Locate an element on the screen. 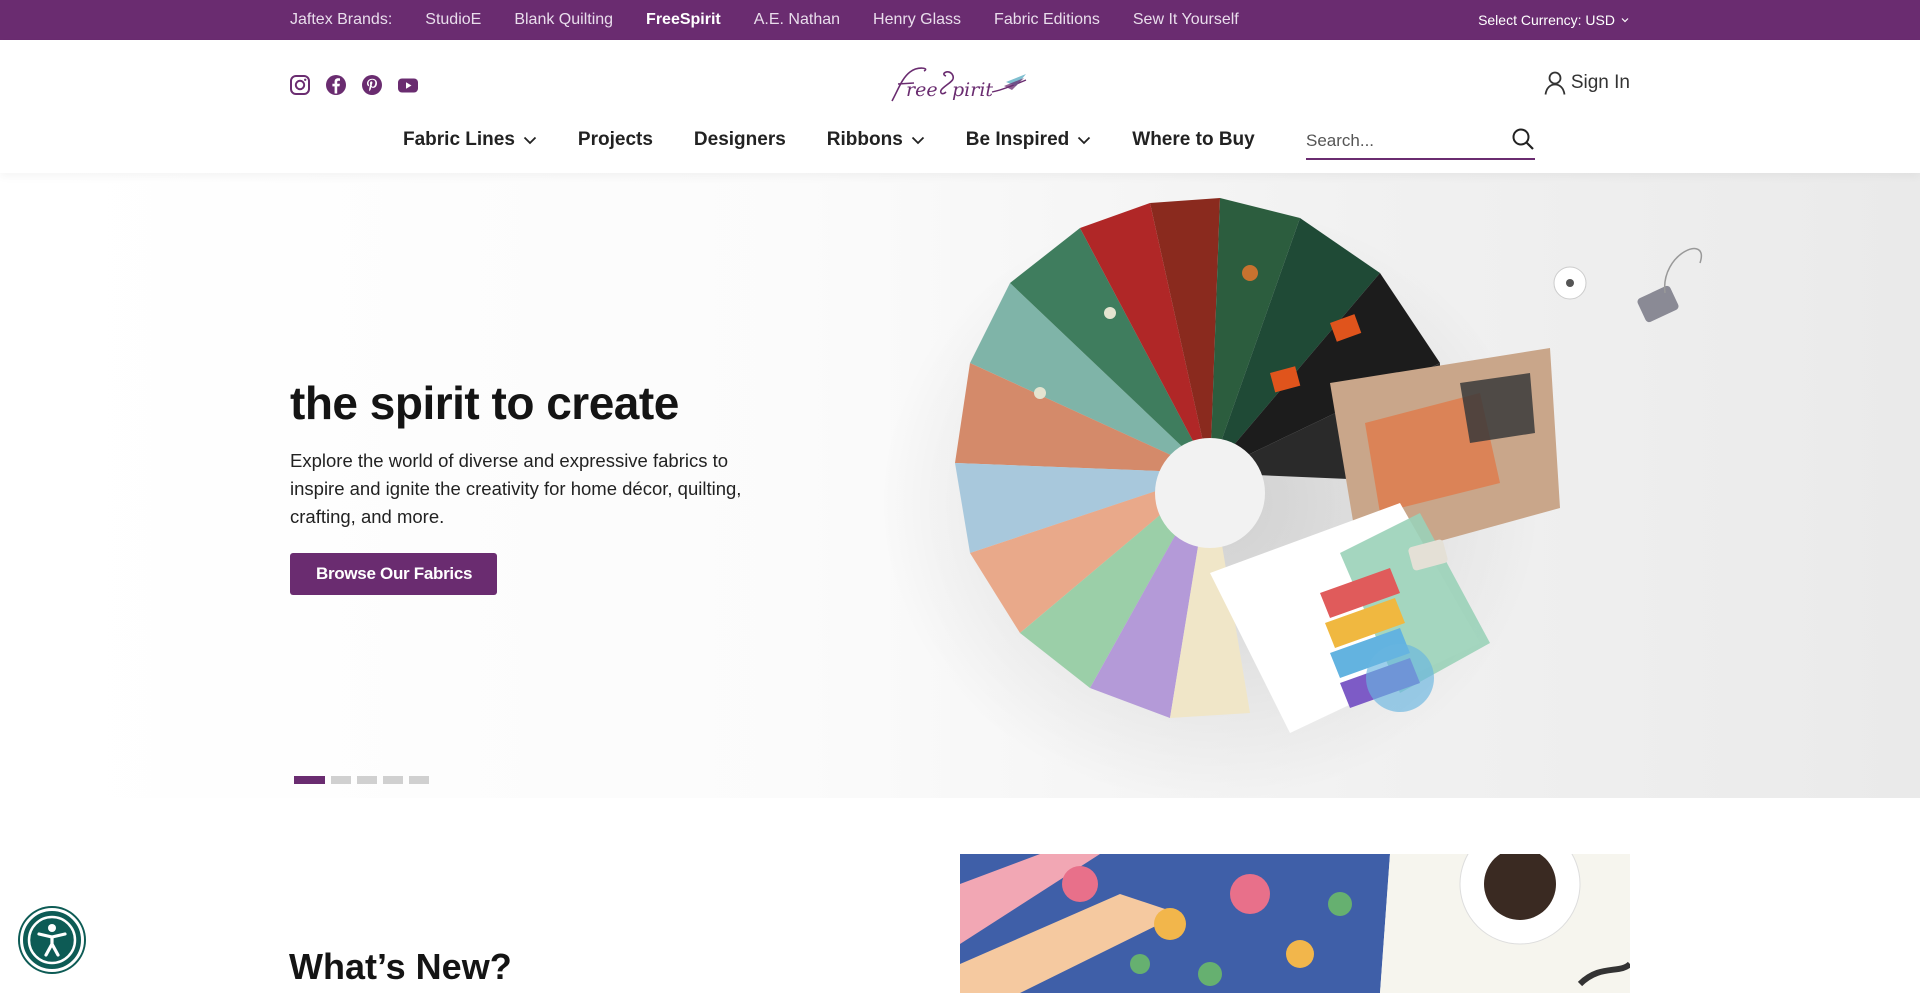 This screenshot has width=1920, height=993. sign-in-label: Sign In is located at coordinates (1600, 82).